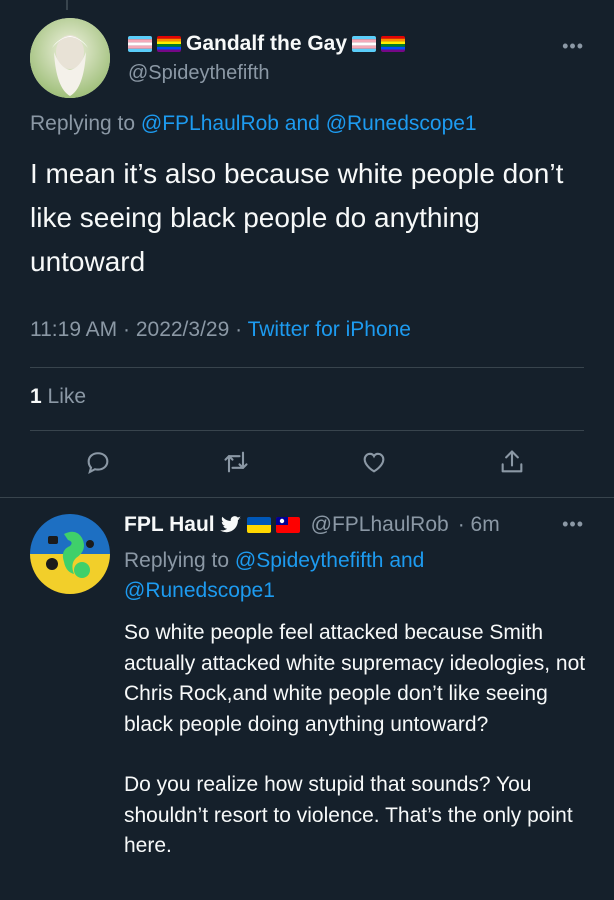 This screenshot has height=900, width=614. I want to click on mention-link: @FPLhaulRob, so click(210, 123).